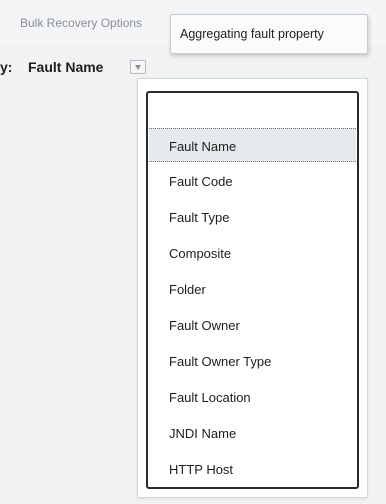  Describe the element at coordinates (252, 217) in the screenshot. I see `dropdown-option-fault-type: Fault Type` at that location.